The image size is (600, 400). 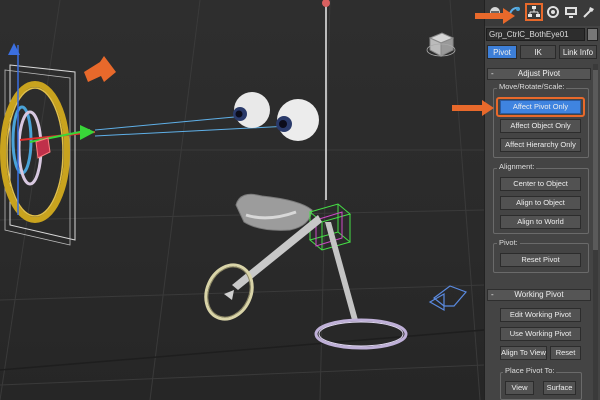 What do you see at coordinates (595, 160) in the screenshot?
I see `scrollbar-thumb` at bounding box center [595, 160].